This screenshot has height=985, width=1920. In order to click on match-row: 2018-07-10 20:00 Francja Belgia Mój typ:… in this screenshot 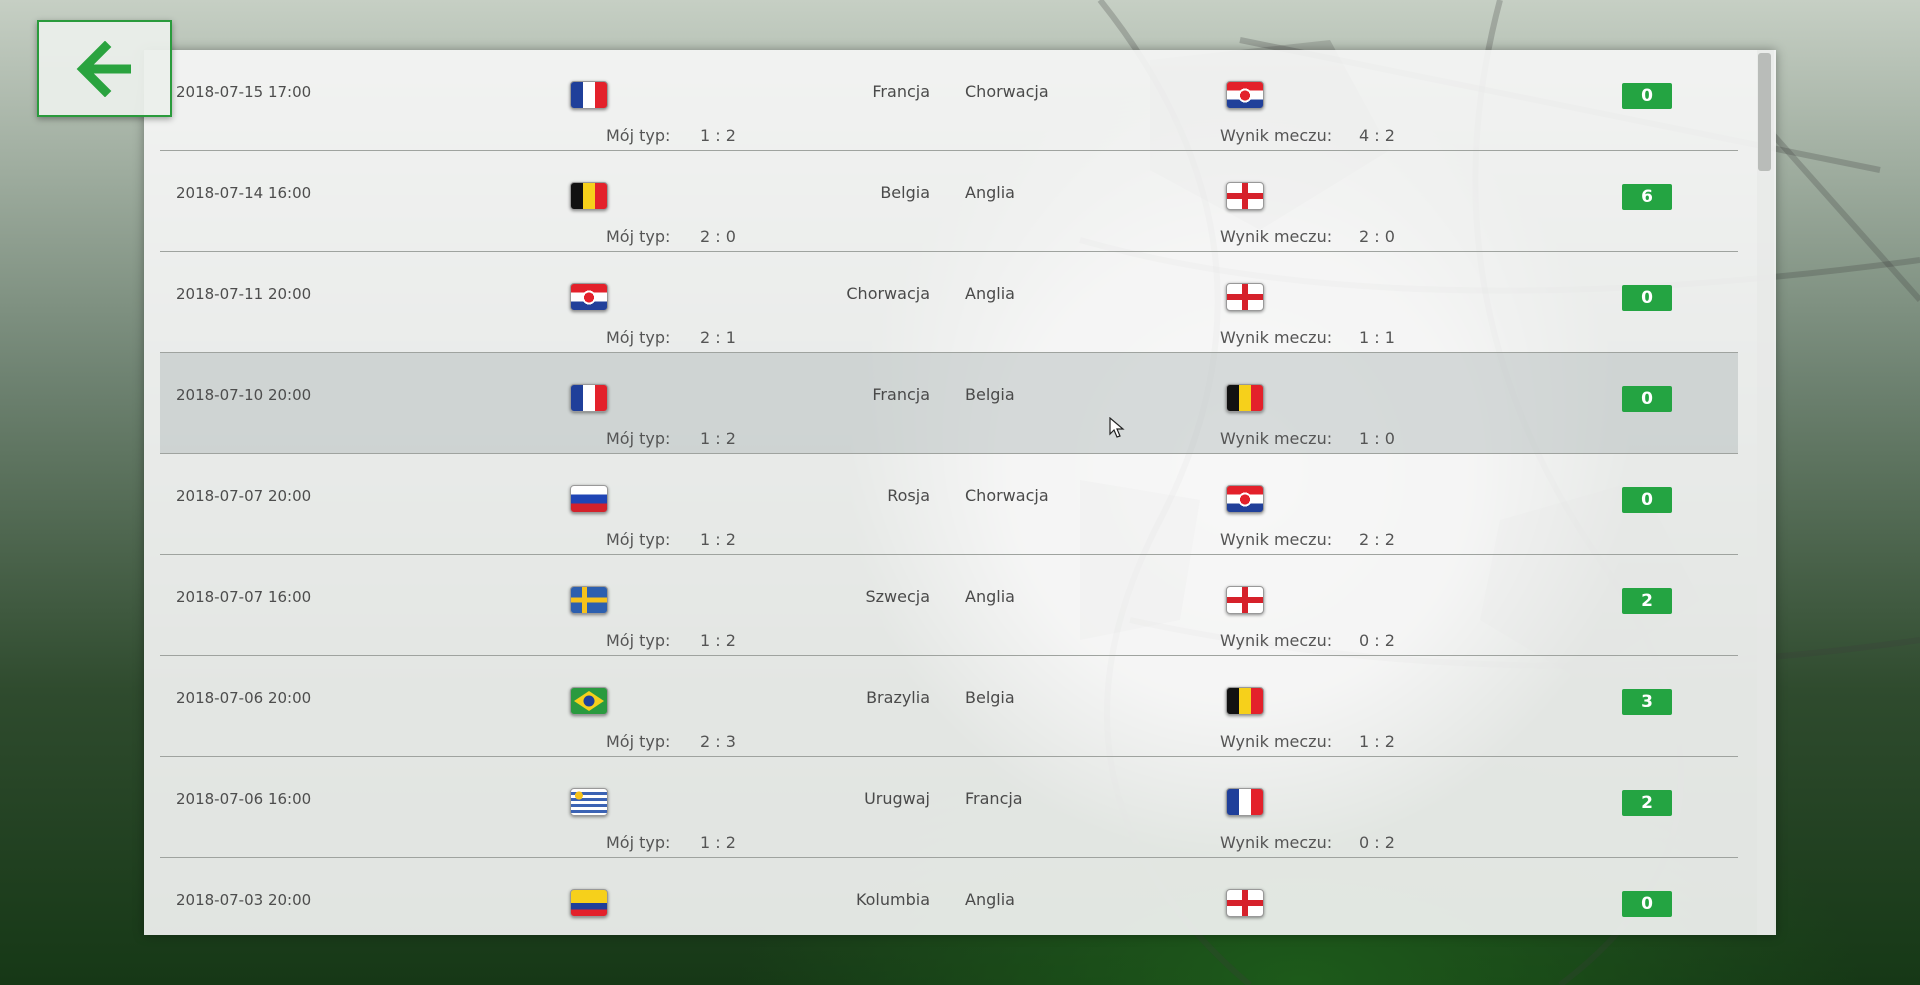, I will do `click(949, 403)`.